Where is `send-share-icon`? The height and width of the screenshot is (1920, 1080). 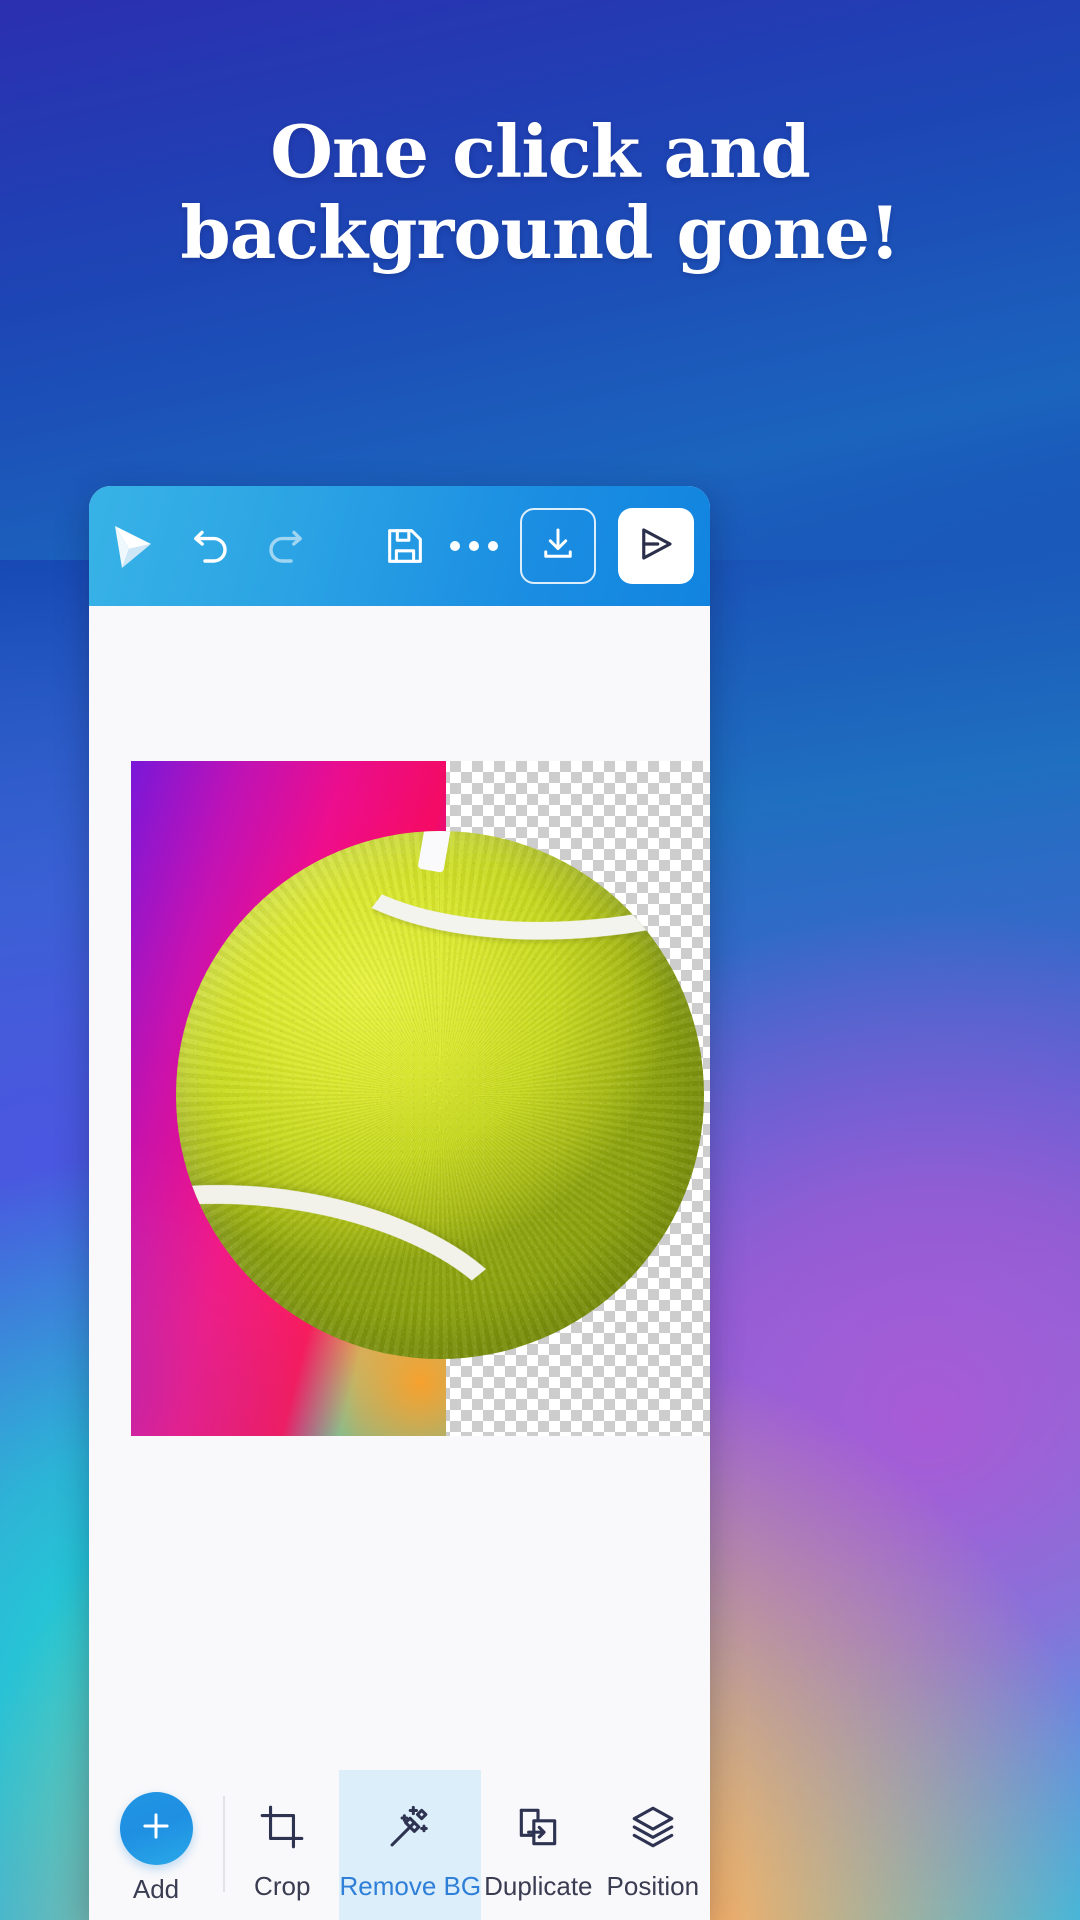 send-share-icon is located at coordinates (656, 546).